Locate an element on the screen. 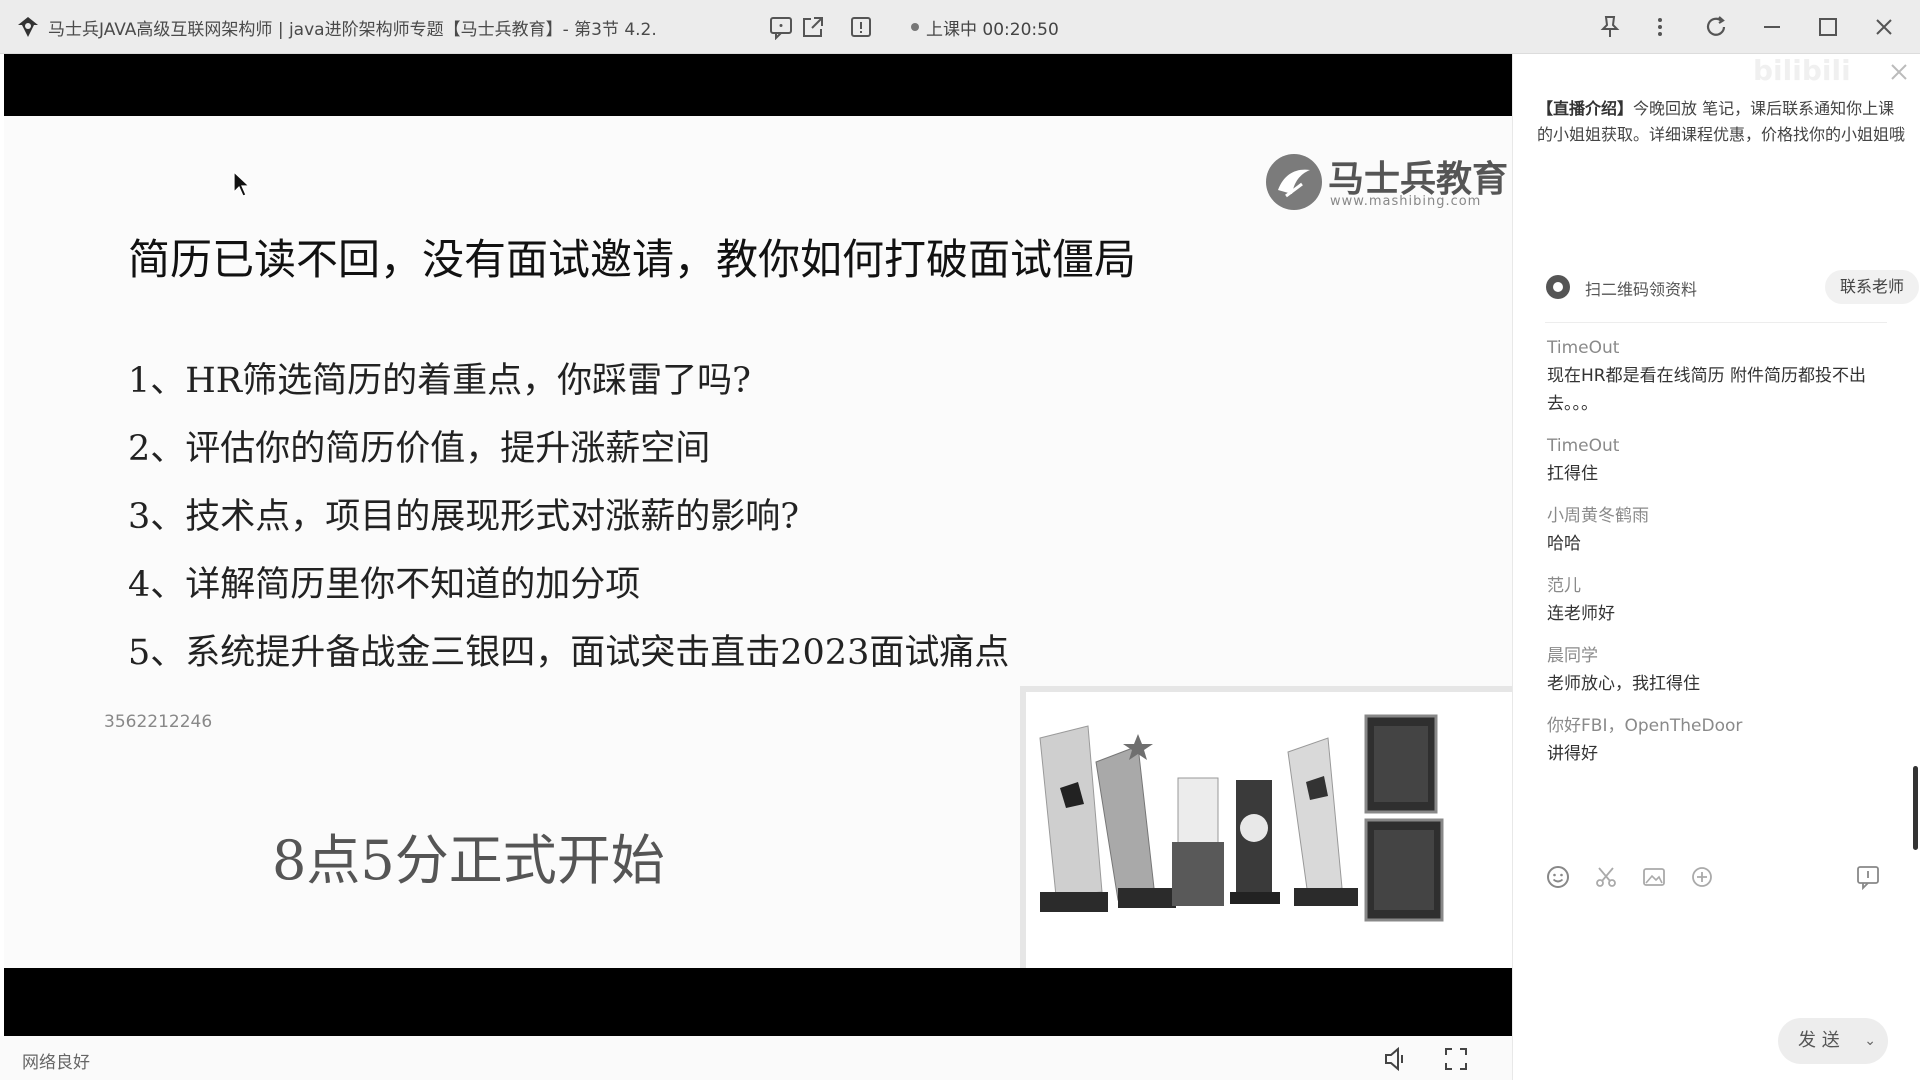 This screenshot has width=1920, height=1080. send-label: 发 送 is located at coordinates (1819, 1040).